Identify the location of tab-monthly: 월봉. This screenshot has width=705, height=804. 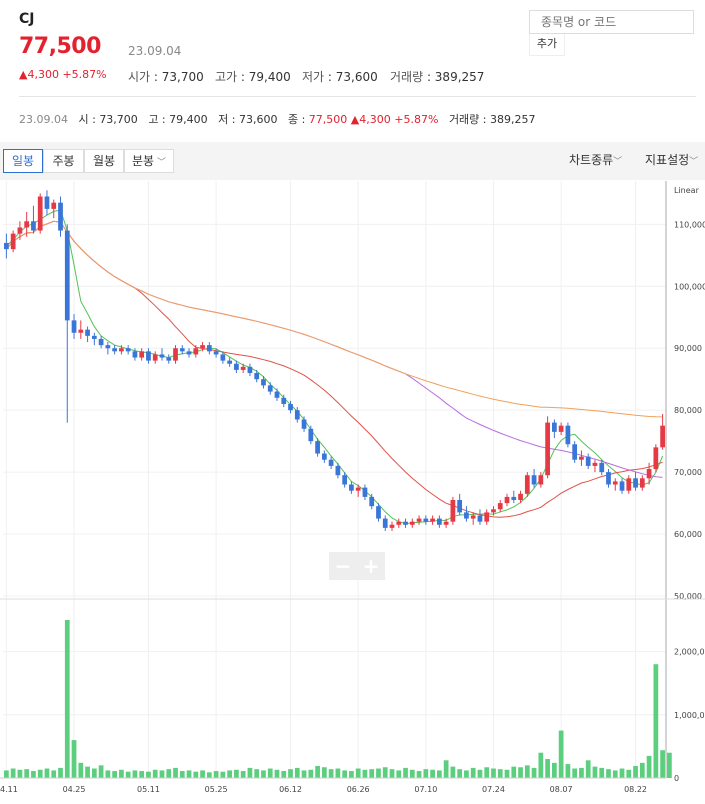
(104, 161).